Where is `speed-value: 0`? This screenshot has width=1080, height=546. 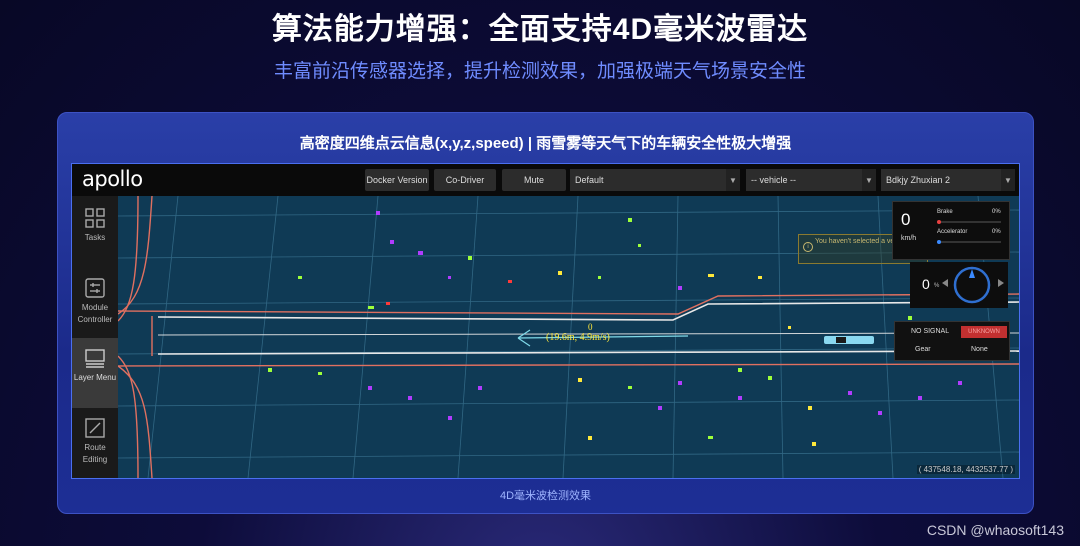
speed-value: 0 is located at coordinates (906, 219).